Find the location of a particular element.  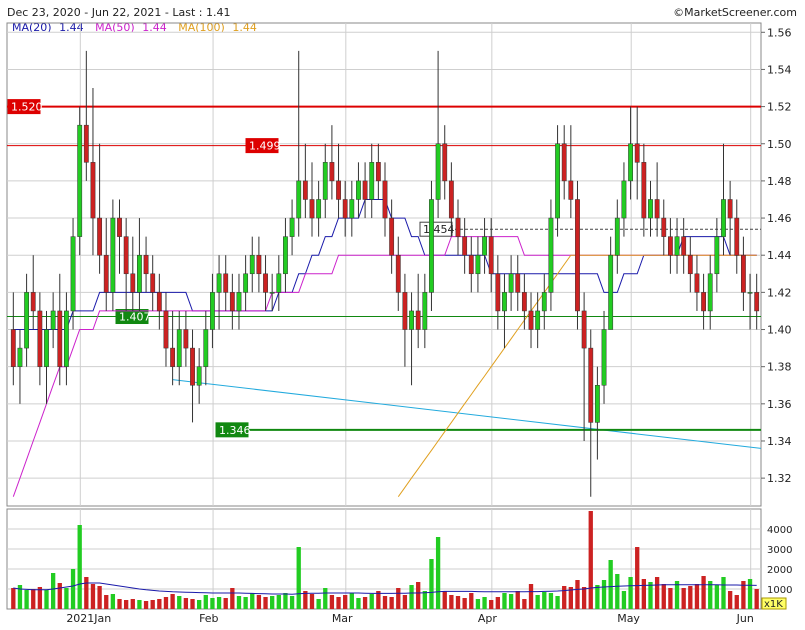

volume-bars-group is located at coordinates (385, 560).